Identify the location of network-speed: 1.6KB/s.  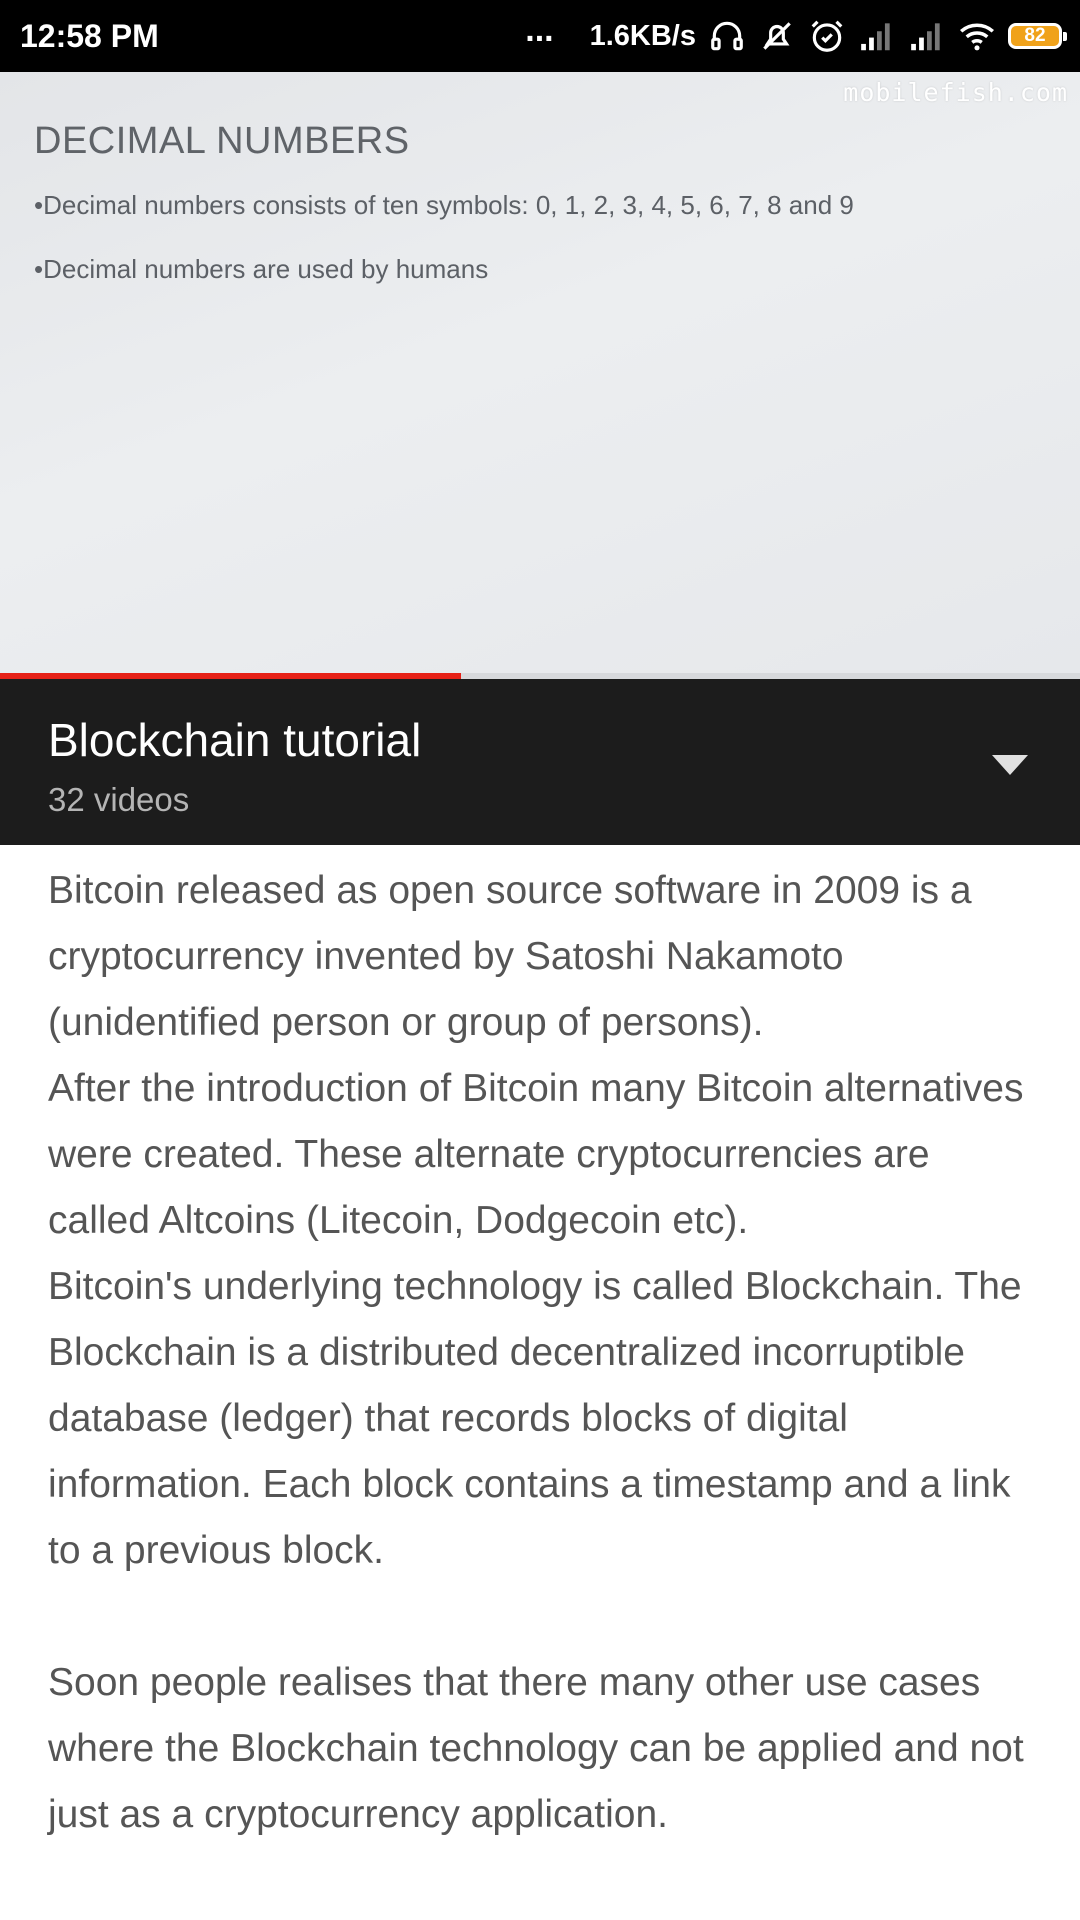
(642, 35).